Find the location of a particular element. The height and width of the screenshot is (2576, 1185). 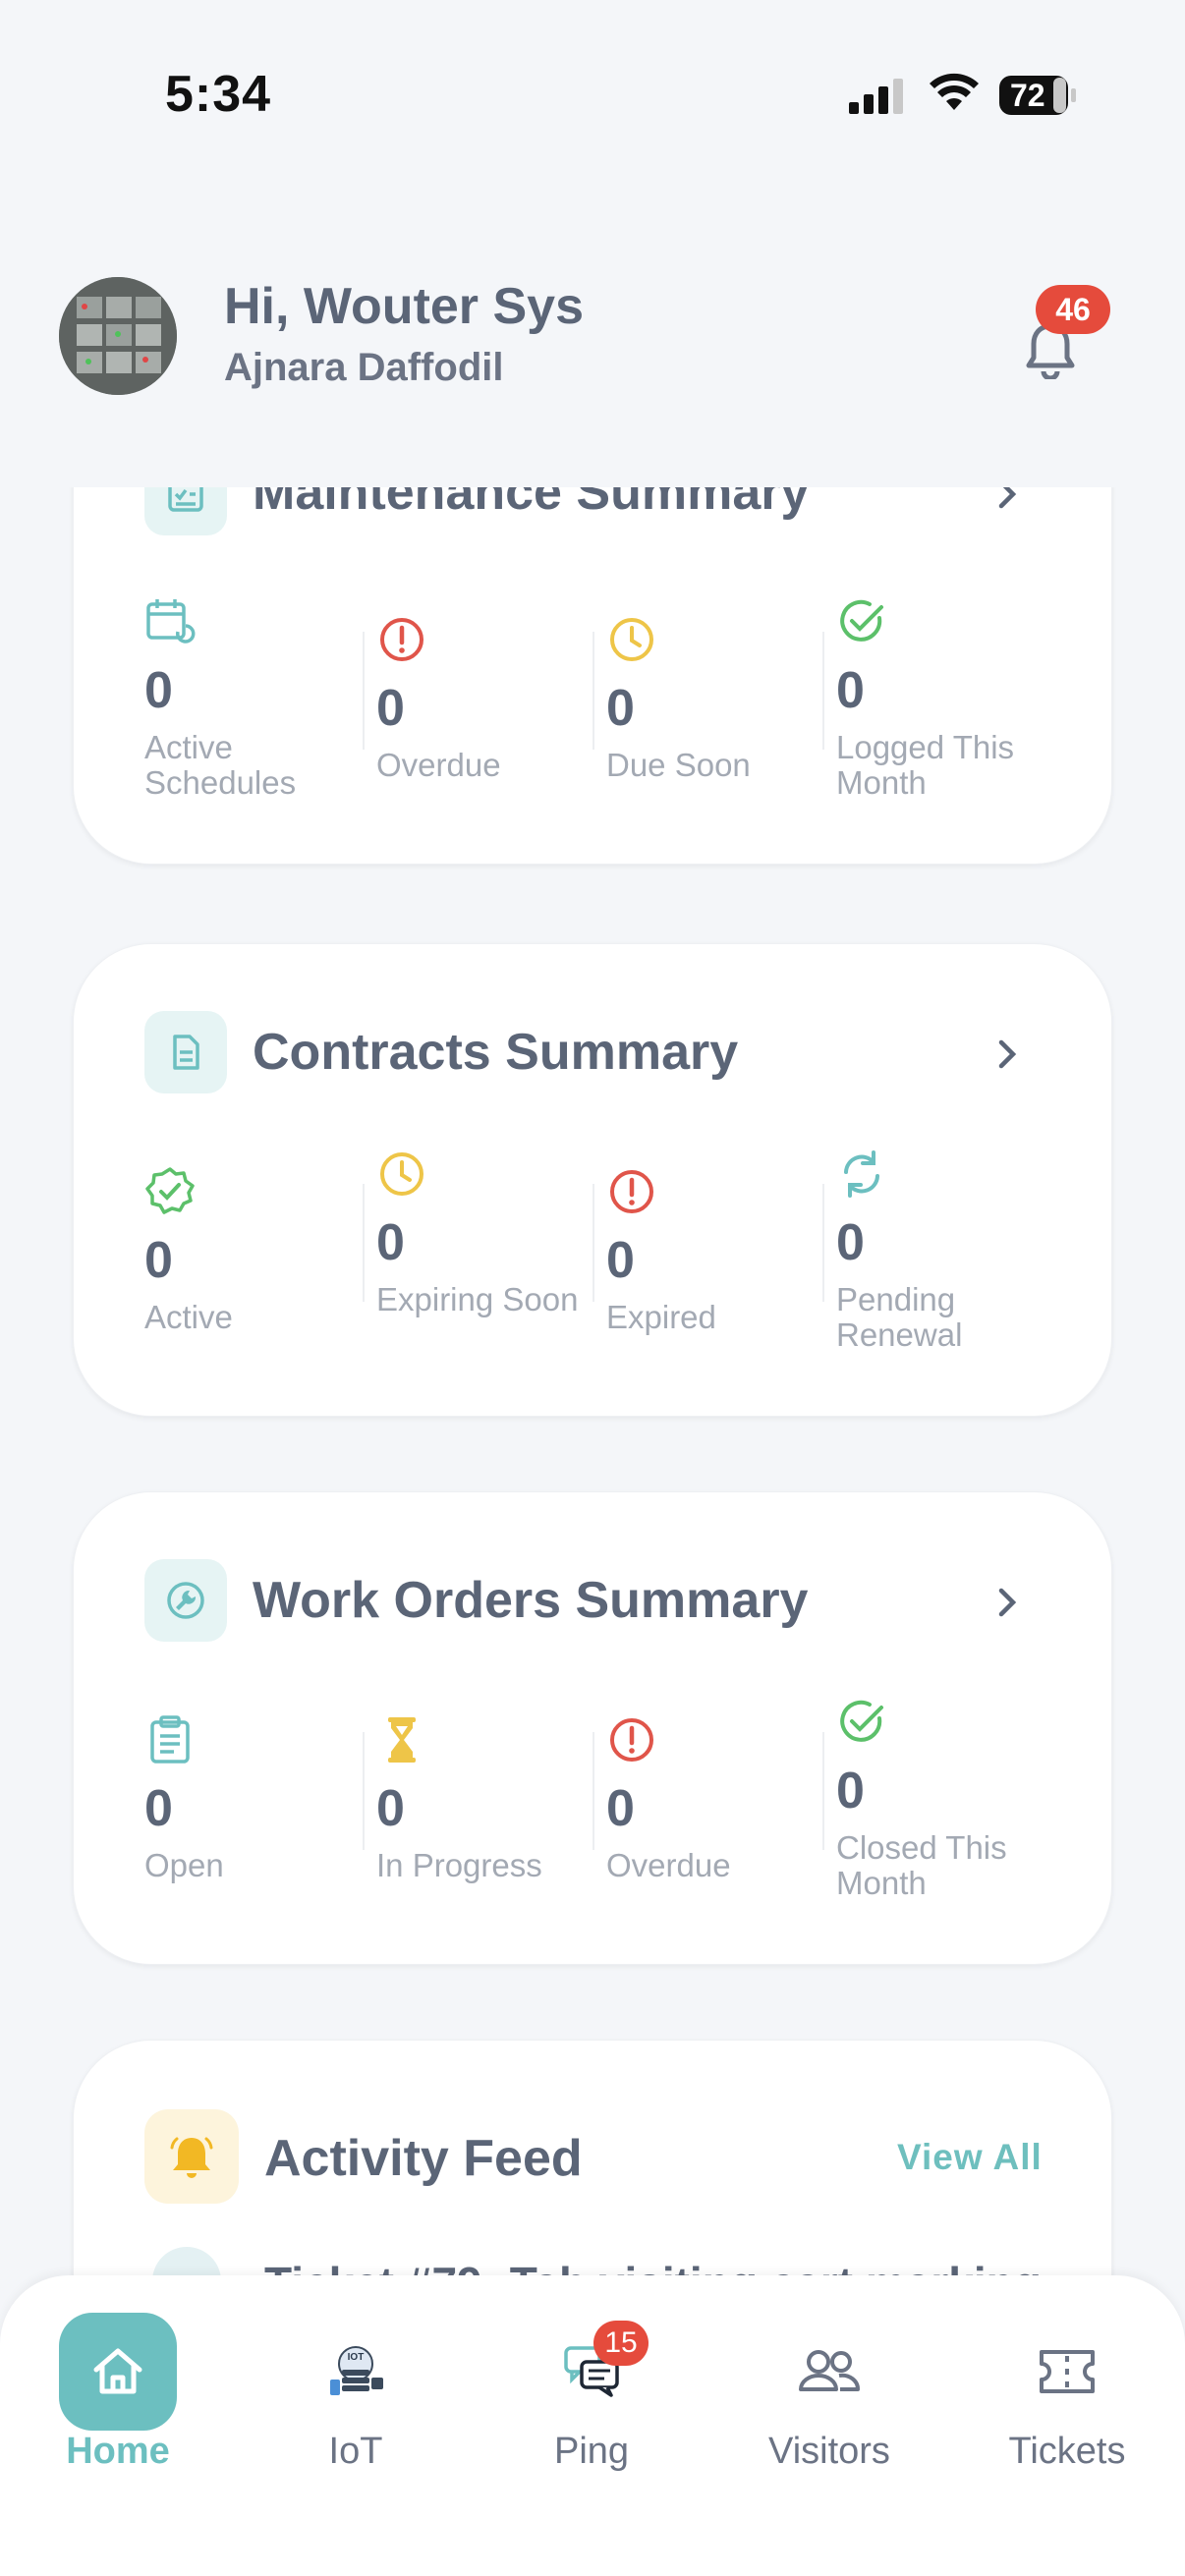

battery-level: 72 is located at coordinates (1027, 95).